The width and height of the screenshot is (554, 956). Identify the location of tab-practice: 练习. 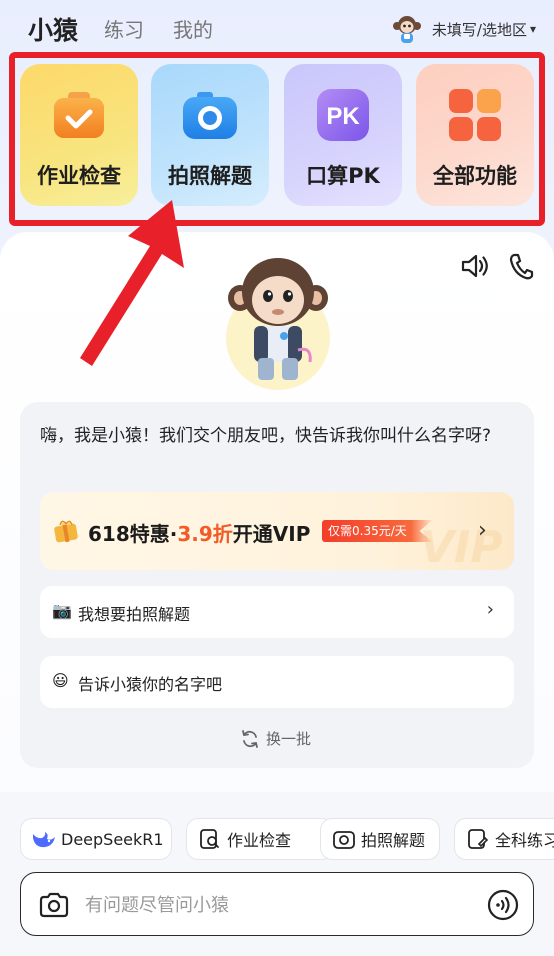
(124, 28).